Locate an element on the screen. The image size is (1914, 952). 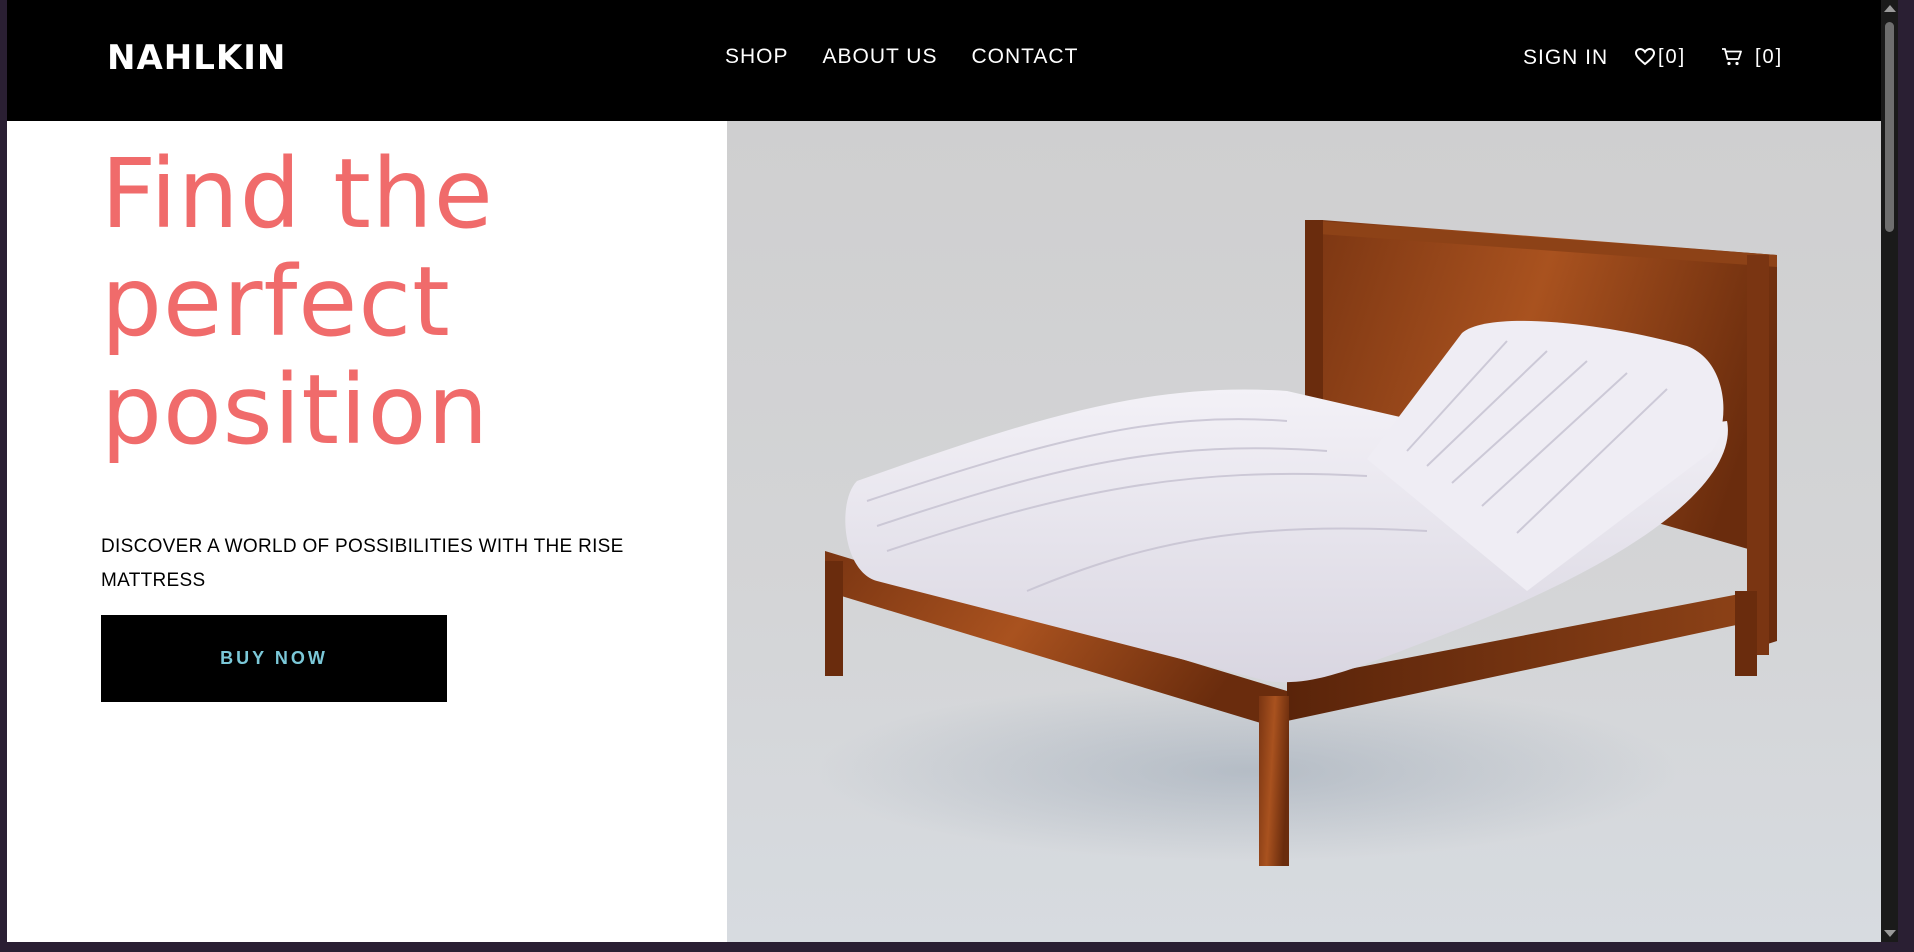
headline-line-1: Find the is located at coordinates (297, 194).